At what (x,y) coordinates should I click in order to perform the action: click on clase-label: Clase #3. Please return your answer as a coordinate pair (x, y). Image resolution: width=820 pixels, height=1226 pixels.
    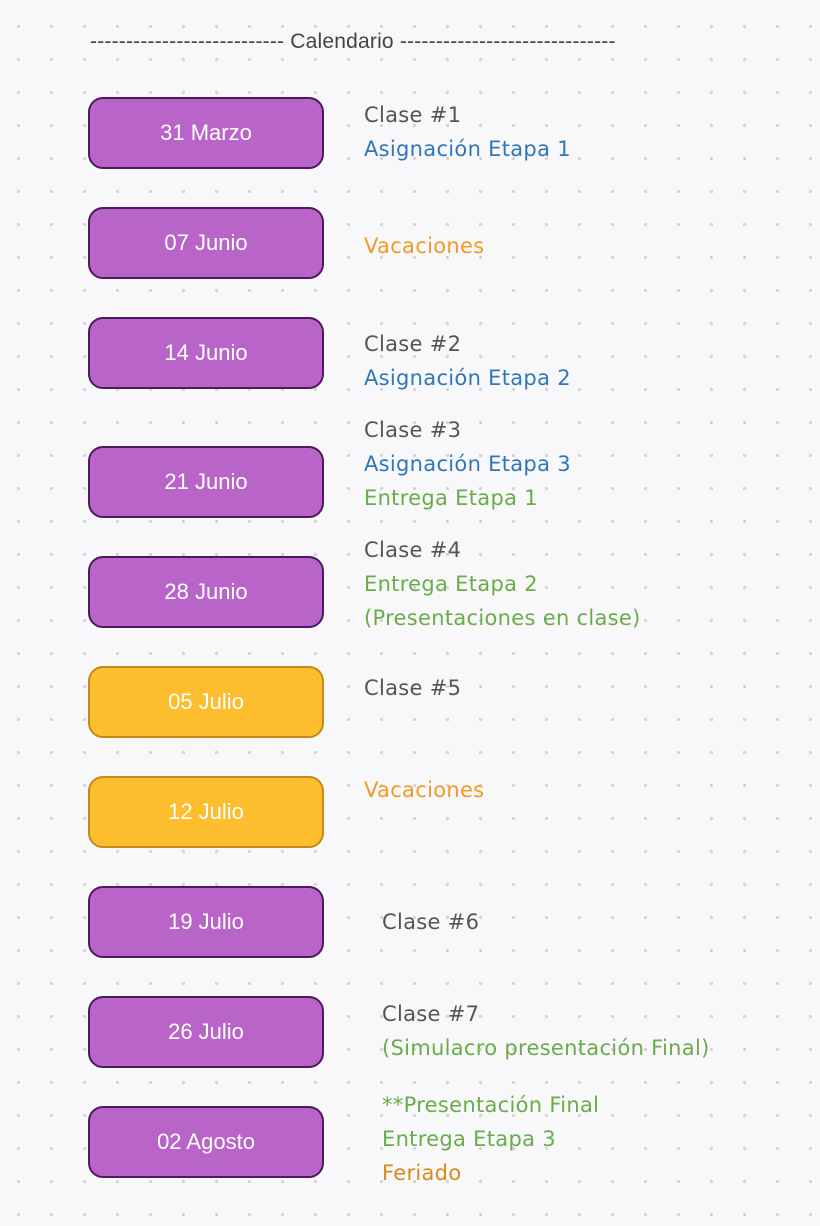
    Looking at the image, I should click on (413, 430).